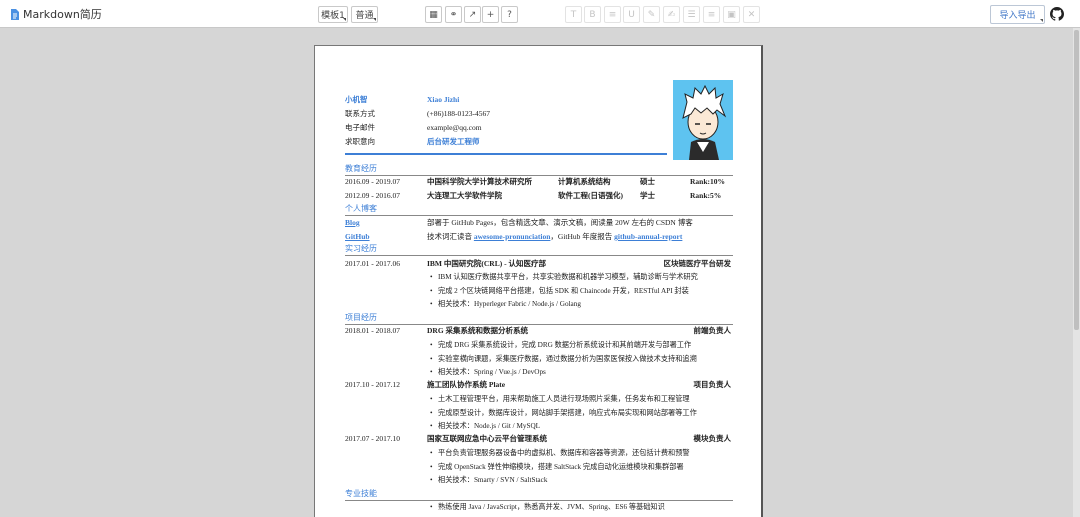  What do you see at coordinates (361, 168) in the screenshot?
I see `section-education: 教育经历` at bounding box center [361, 168].